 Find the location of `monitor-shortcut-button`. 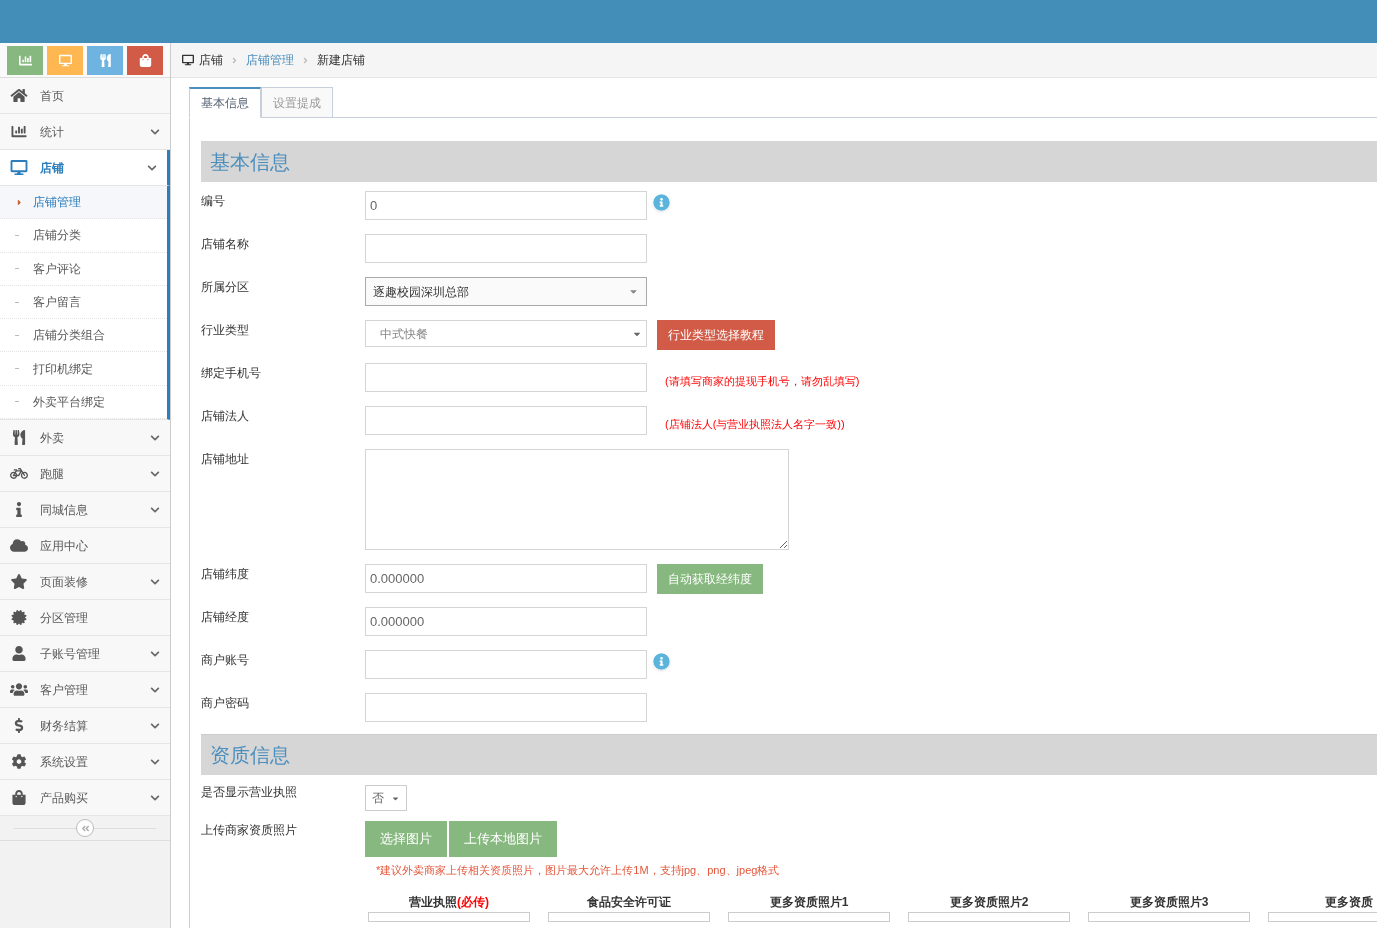

monitor-shortcut-button is located at coordinates (65, 60).